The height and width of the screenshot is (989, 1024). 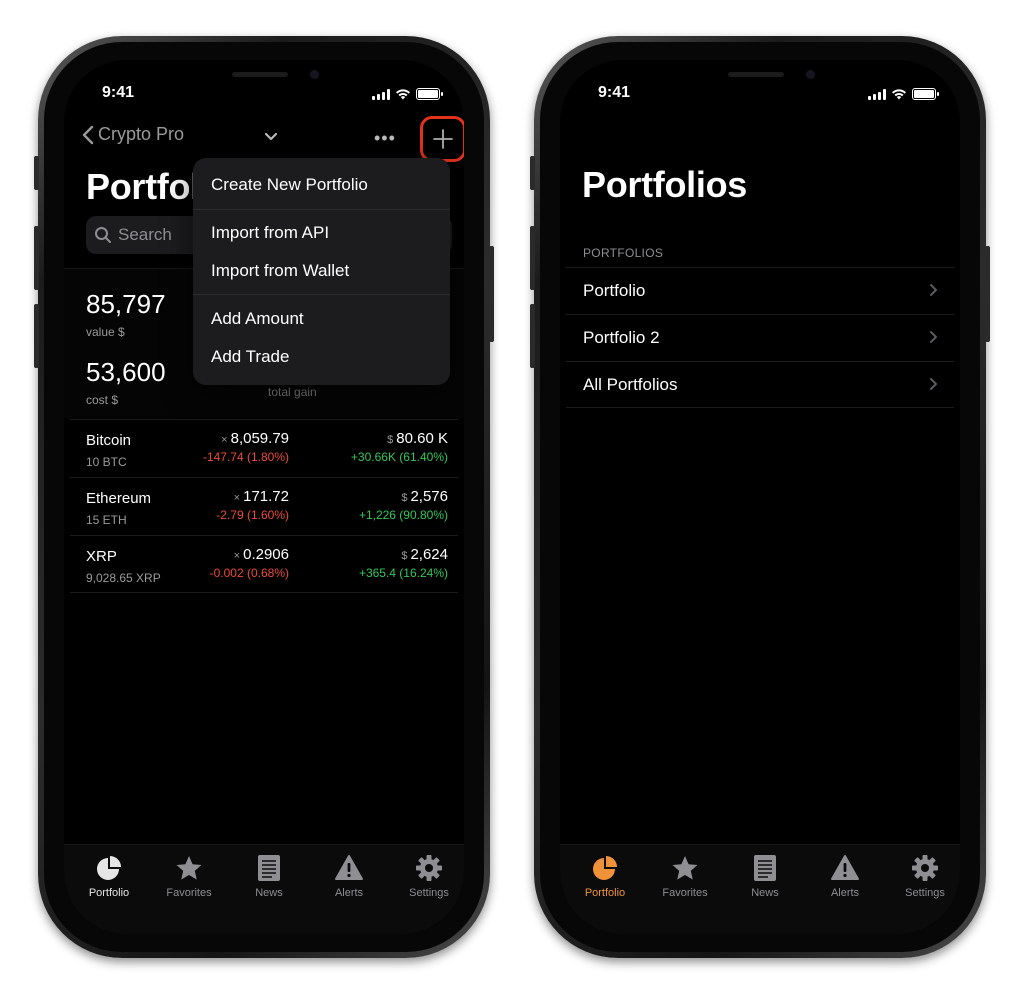 I want to click on warning-icon, so click(x=845, y=867).